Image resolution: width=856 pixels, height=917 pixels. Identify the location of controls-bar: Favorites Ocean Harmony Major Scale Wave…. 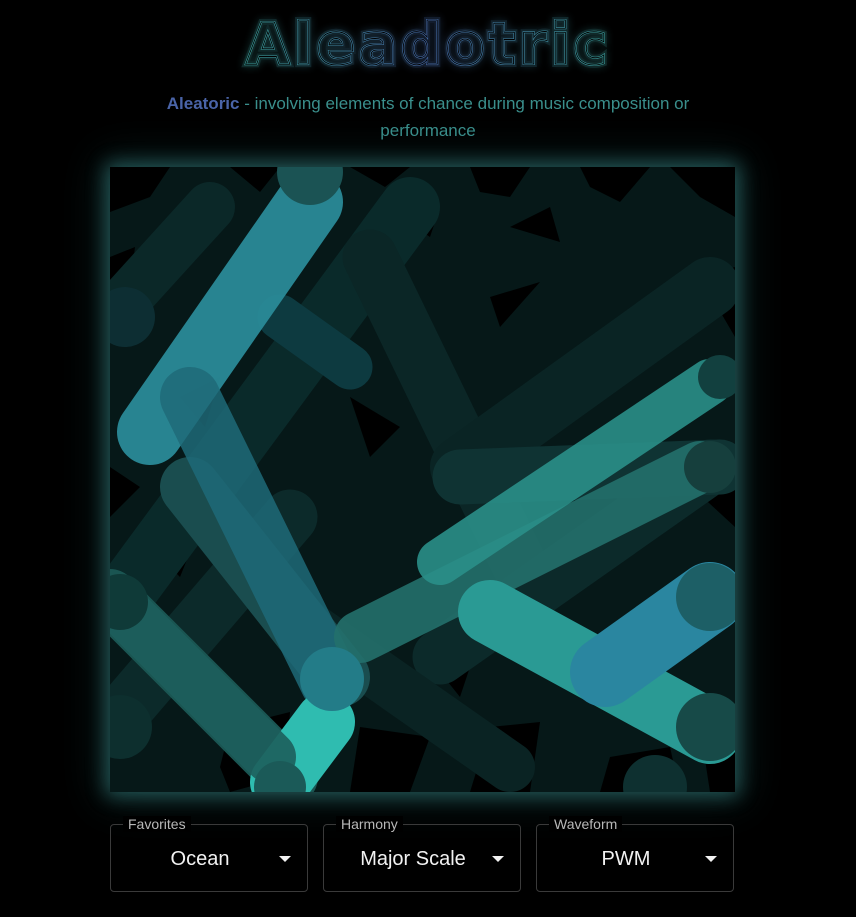
(422, 855).